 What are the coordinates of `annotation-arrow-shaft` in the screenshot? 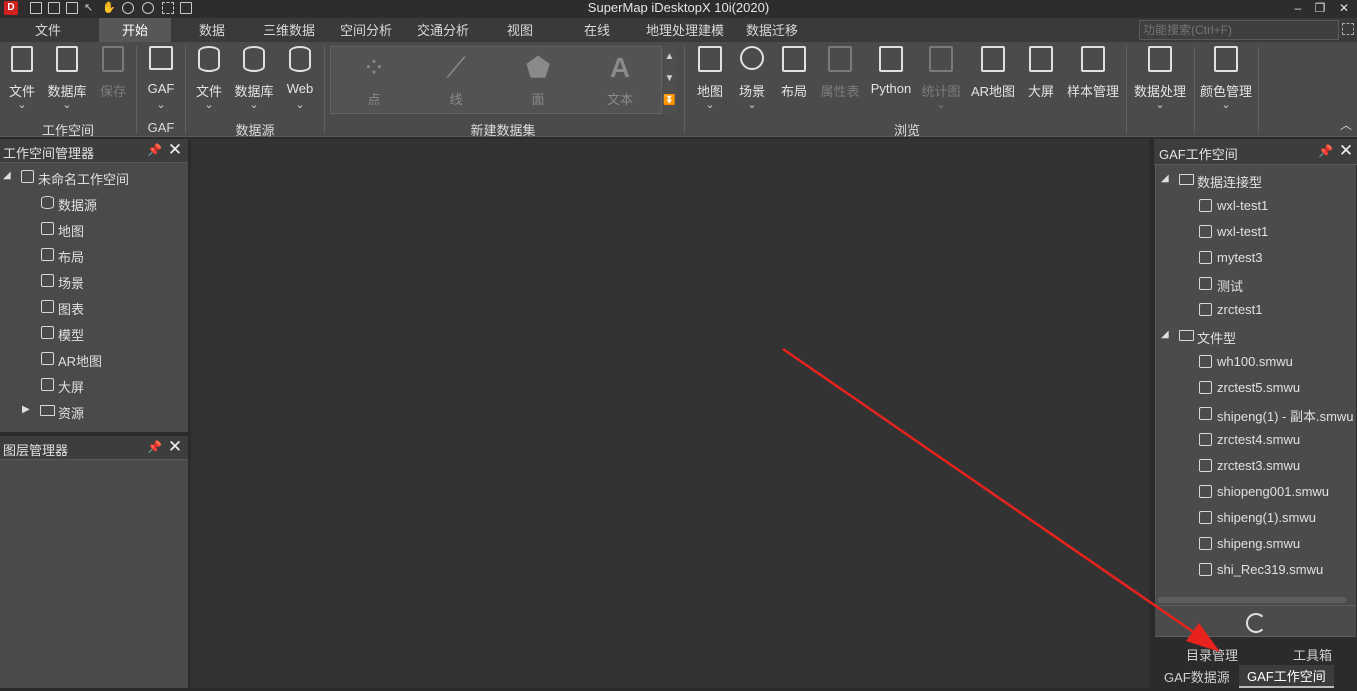 It's located at (994, 494).